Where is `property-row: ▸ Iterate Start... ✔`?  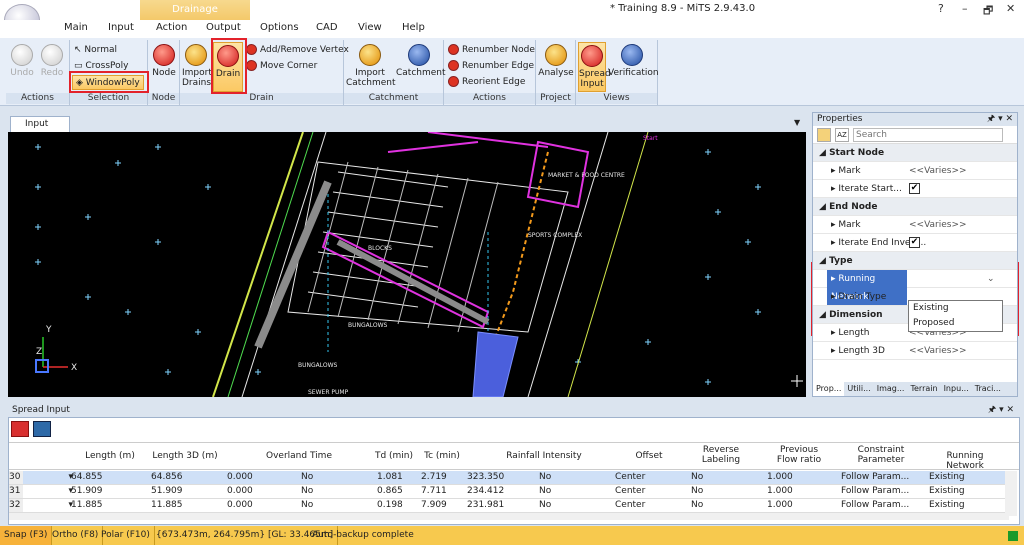 property-row: ▸ Iterate Start... ✔ is located at coordinates (915, 189).